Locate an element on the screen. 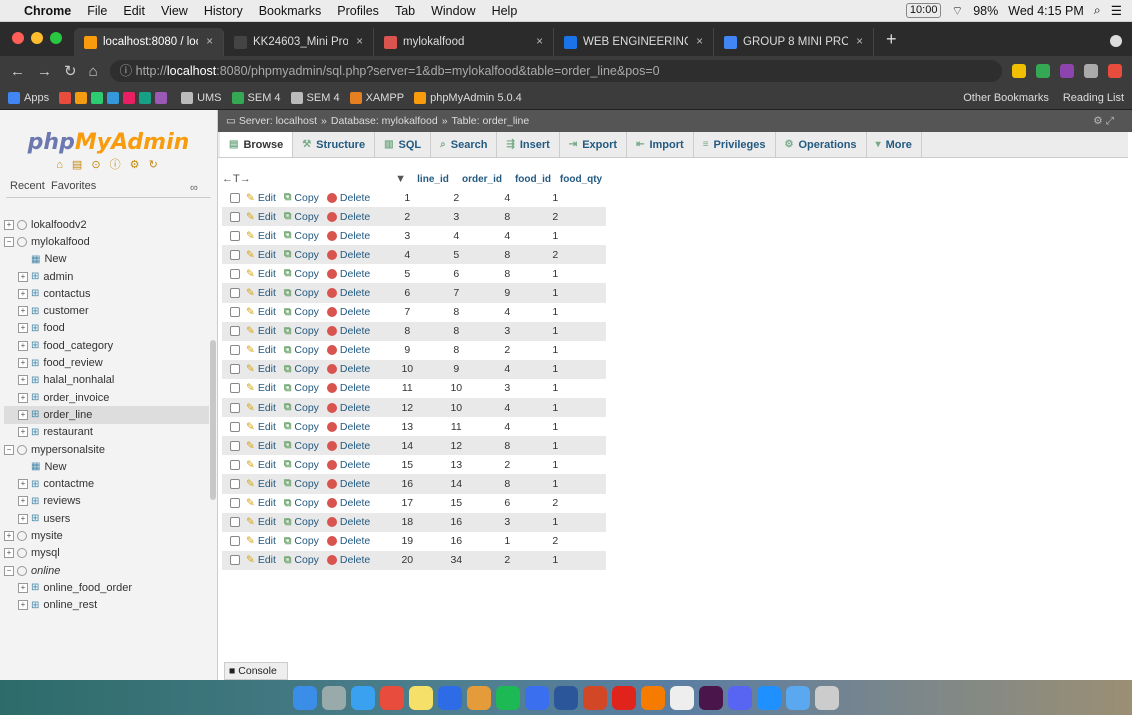  bookmark-item: SEM 4 is located at coordinates (315, 97).